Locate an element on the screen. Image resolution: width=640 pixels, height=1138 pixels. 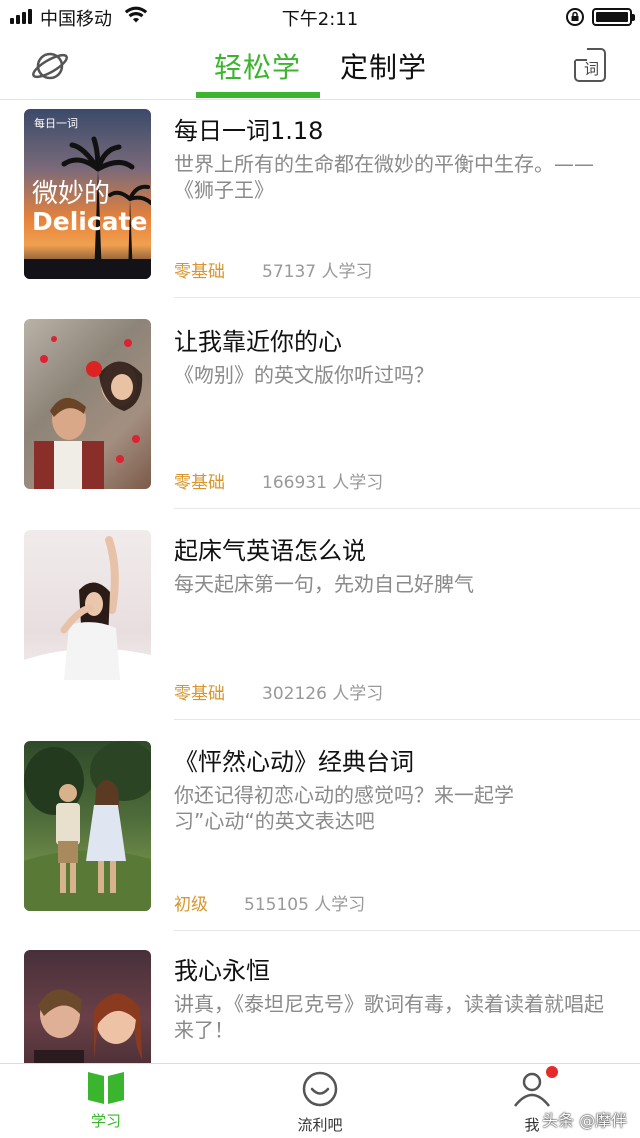
learner-count: 166931 人学习 is located at coordinates (323, 483).